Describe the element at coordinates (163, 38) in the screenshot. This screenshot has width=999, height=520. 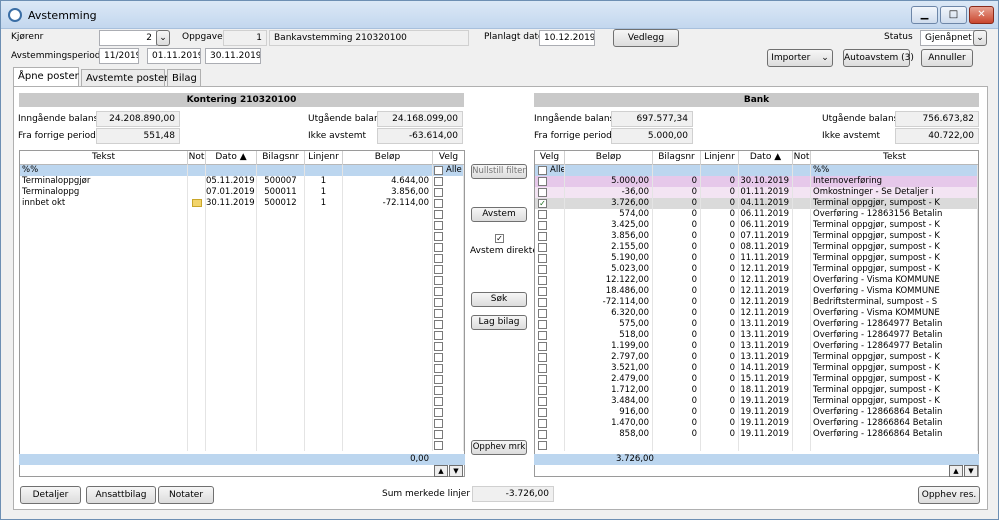
I see `chevron-down-icon: ⌄` at that location.